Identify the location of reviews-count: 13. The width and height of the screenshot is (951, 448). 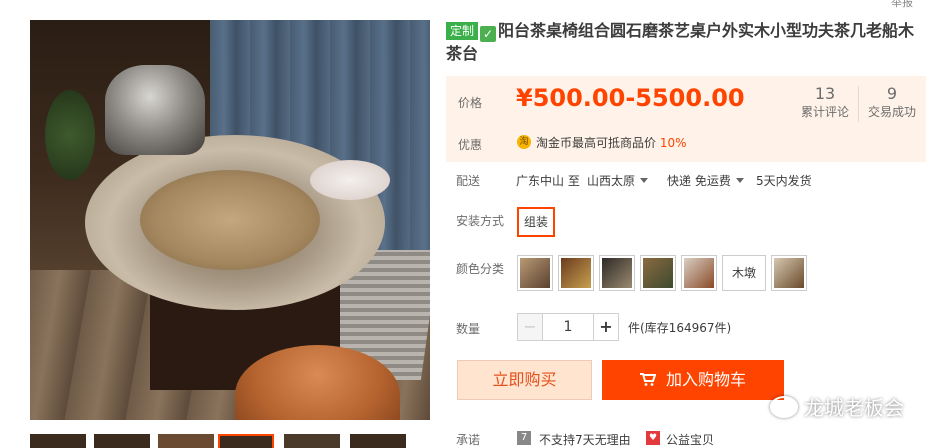
(825, 93).